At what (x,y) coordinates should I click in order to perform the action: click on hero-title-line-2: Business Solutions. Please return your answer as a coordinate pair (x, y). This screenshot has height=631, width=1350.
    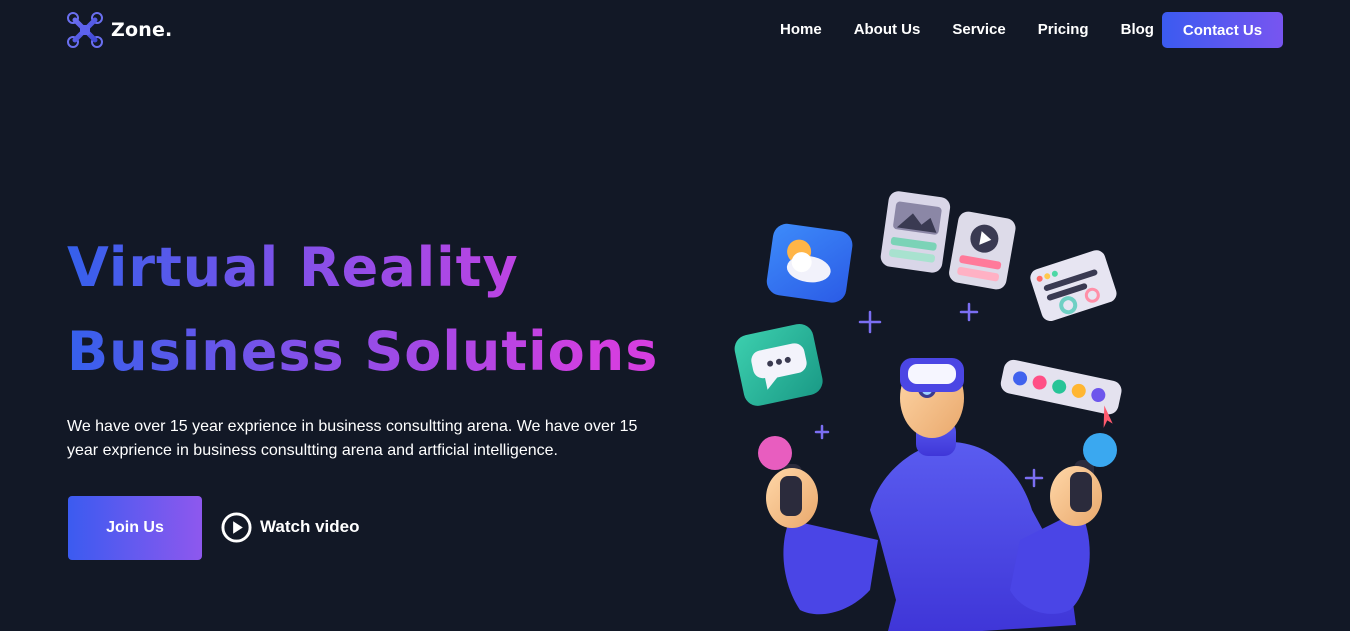
    Looking at the image, I should click on (363, 351).